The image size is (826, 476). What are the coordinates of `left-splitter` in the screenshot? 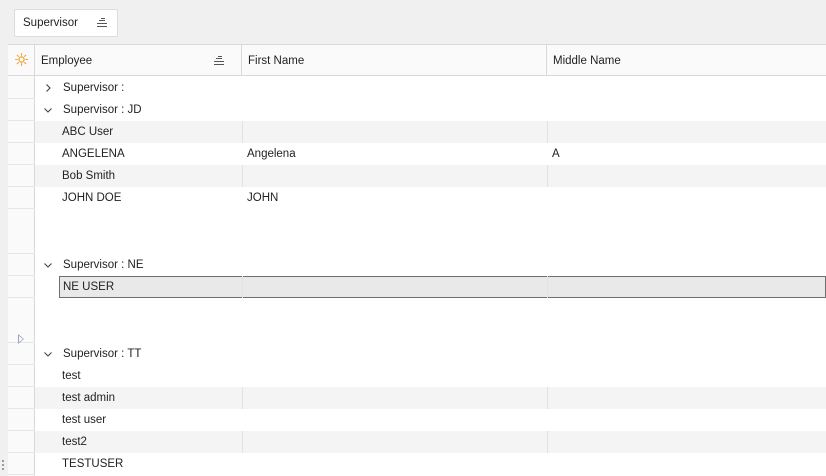 It's located at (4, 260).